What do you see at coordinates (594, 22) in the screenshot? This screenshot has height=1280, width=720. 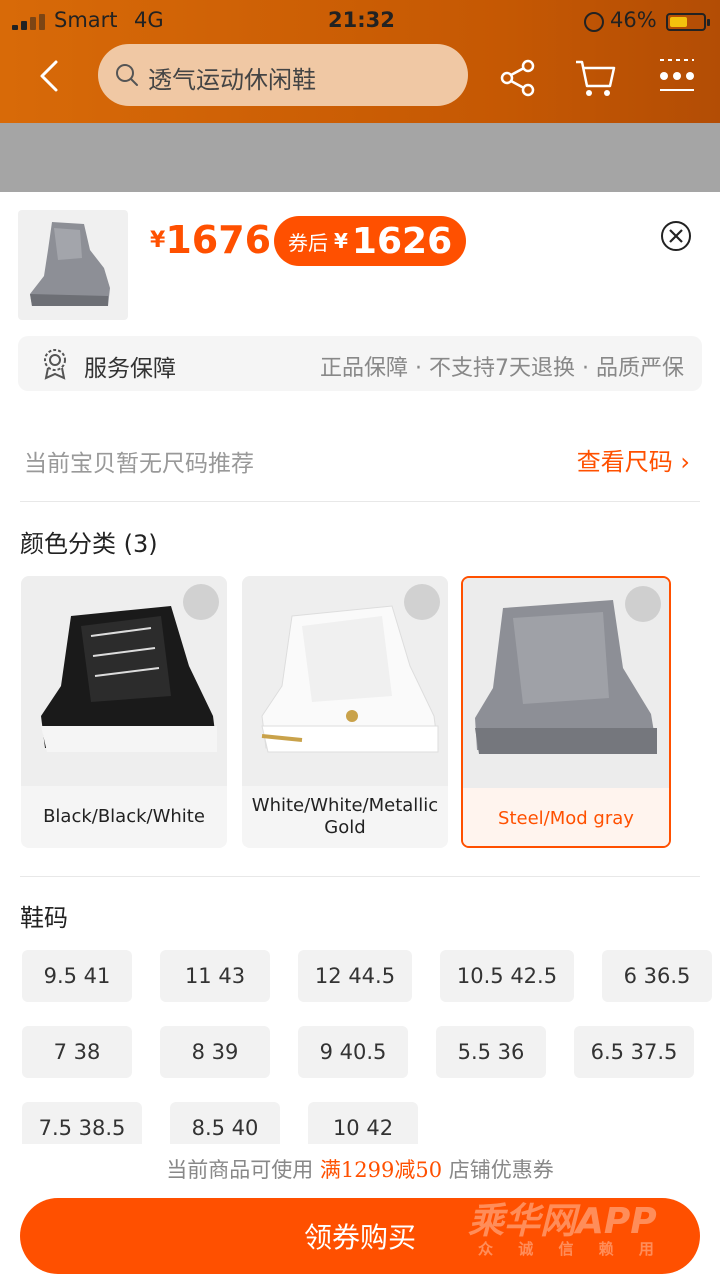 I see `alarm-icon` at bounding box center [594, 22].